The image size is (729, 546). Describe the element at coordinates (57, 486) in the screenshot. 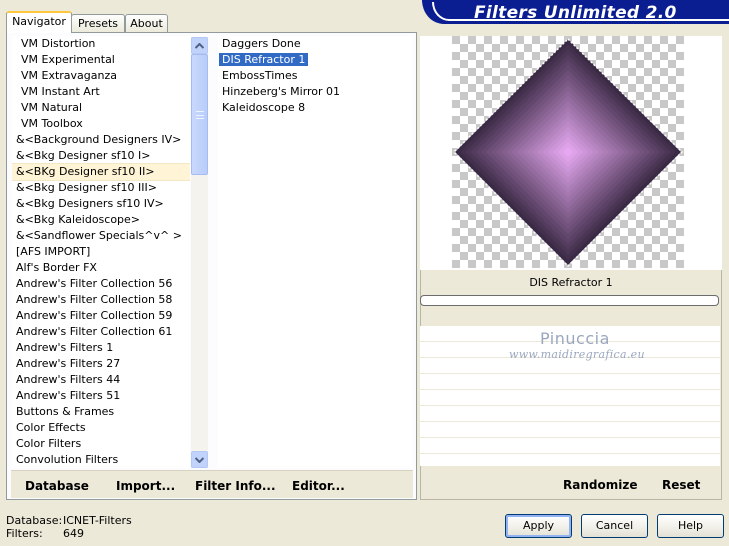

I see `database-button: Database` at that location.